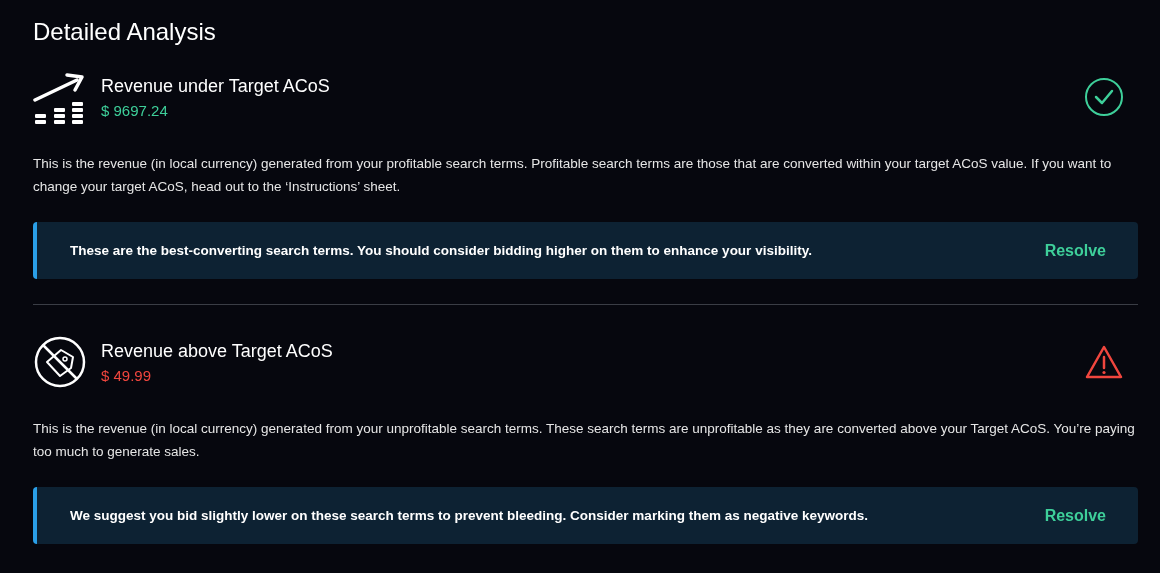  Describe the element at coordinates (469, 515) in the screenshot. I see `suggestion-text: We suggest you bid slightly lower on these search terms to prevent bleeding. Consider marking them as negative keywords.` at that location.